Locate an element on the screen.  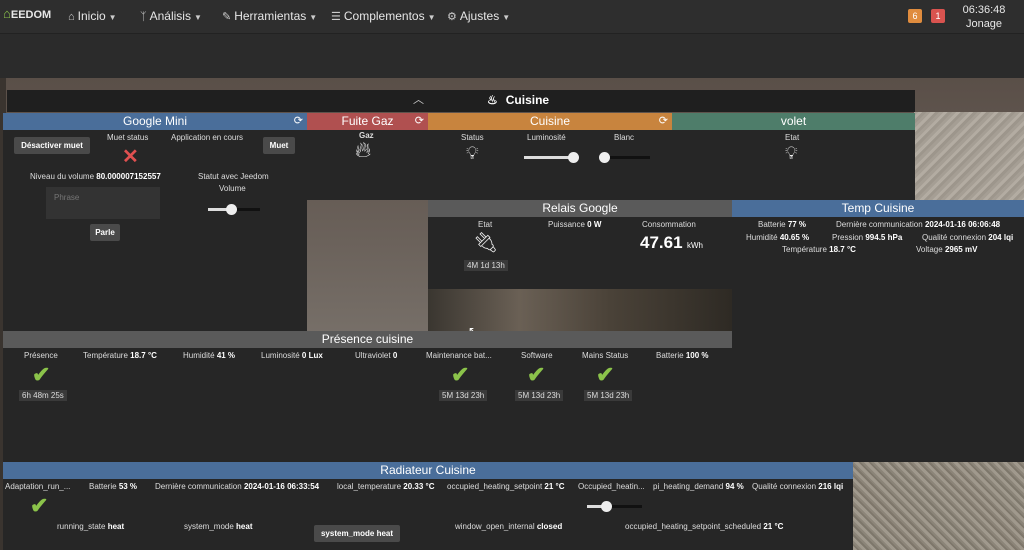
room-header: ︿ ♨ Cuisine is located at coordinates (461, 101).